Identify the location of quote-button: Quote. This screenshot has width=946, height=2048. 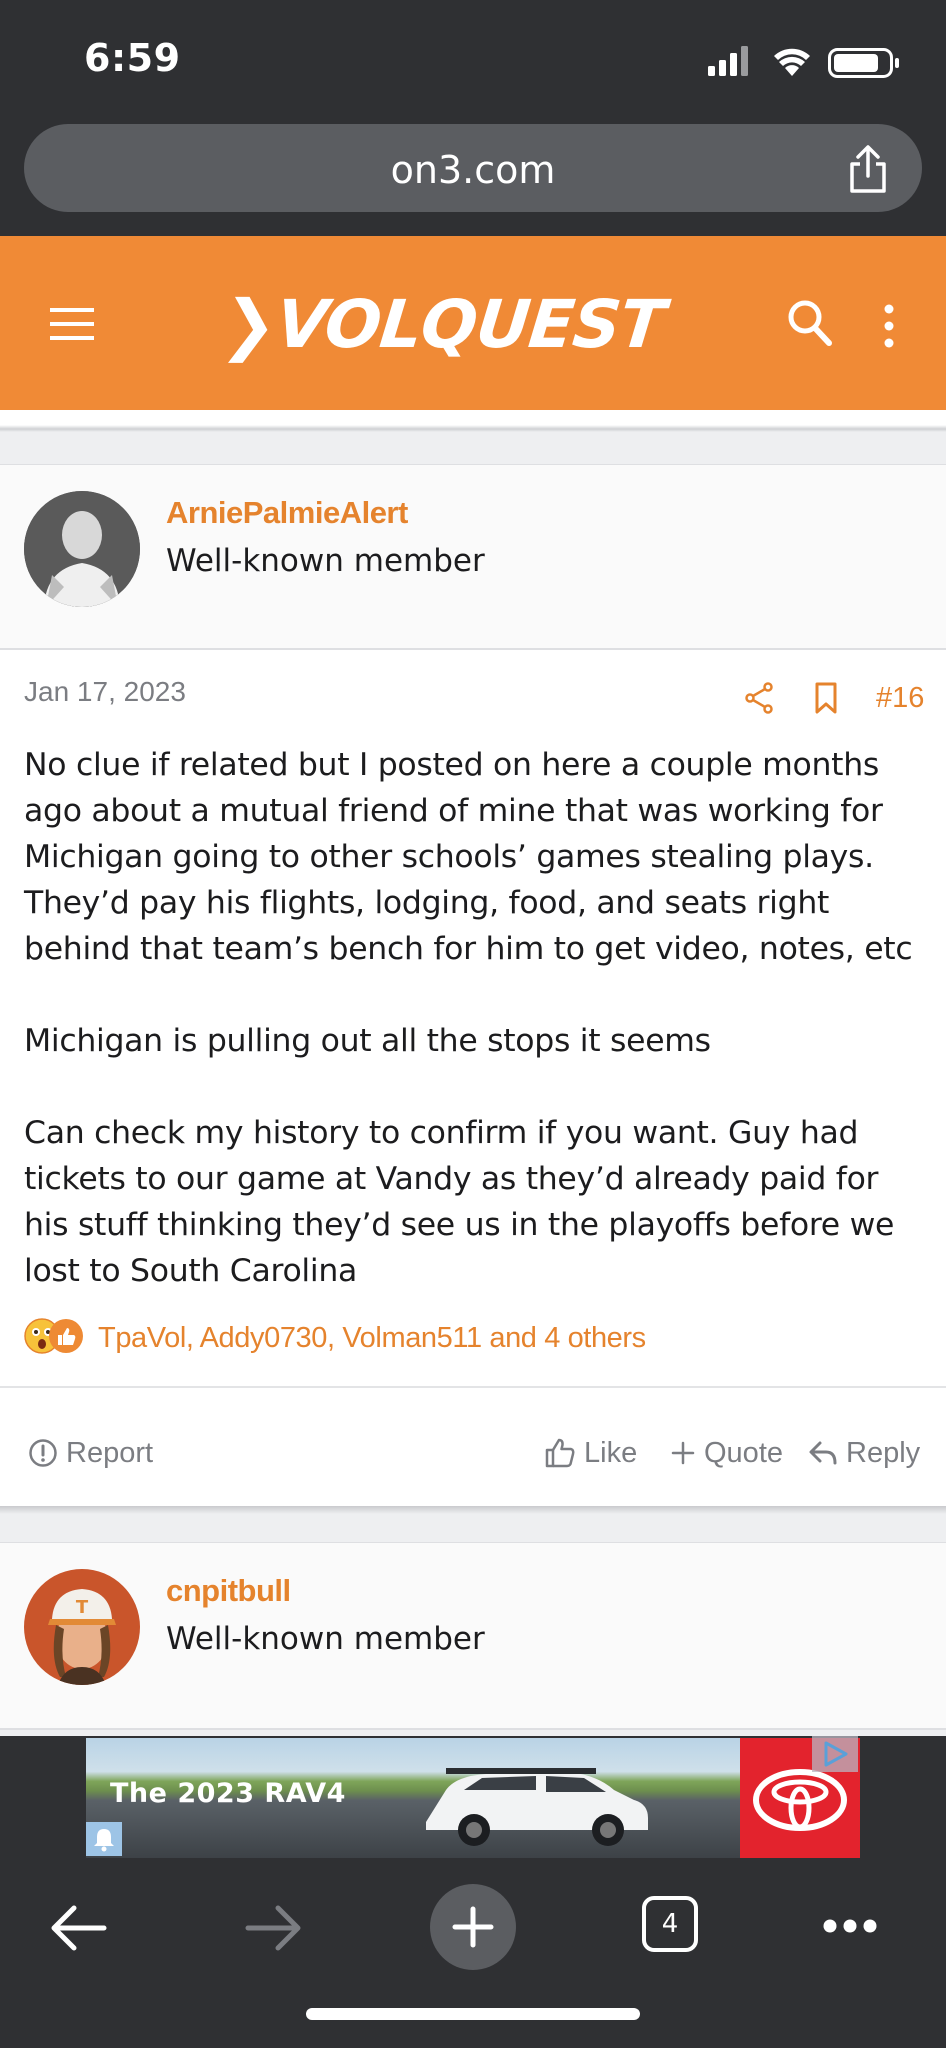
(726, 1453).